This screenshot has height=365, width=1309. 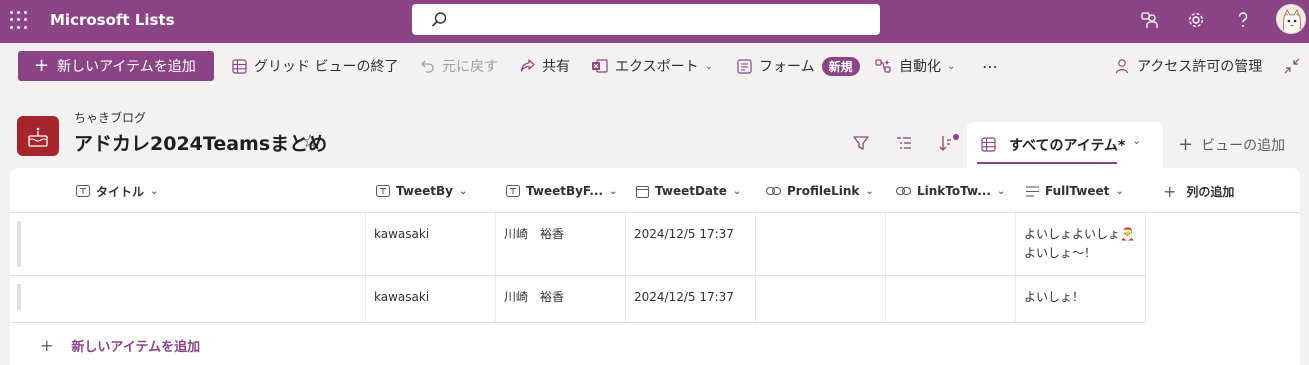 I want to click on exit-grid-view-button: グリッド ビューの終了, so click(x=315, y=66).